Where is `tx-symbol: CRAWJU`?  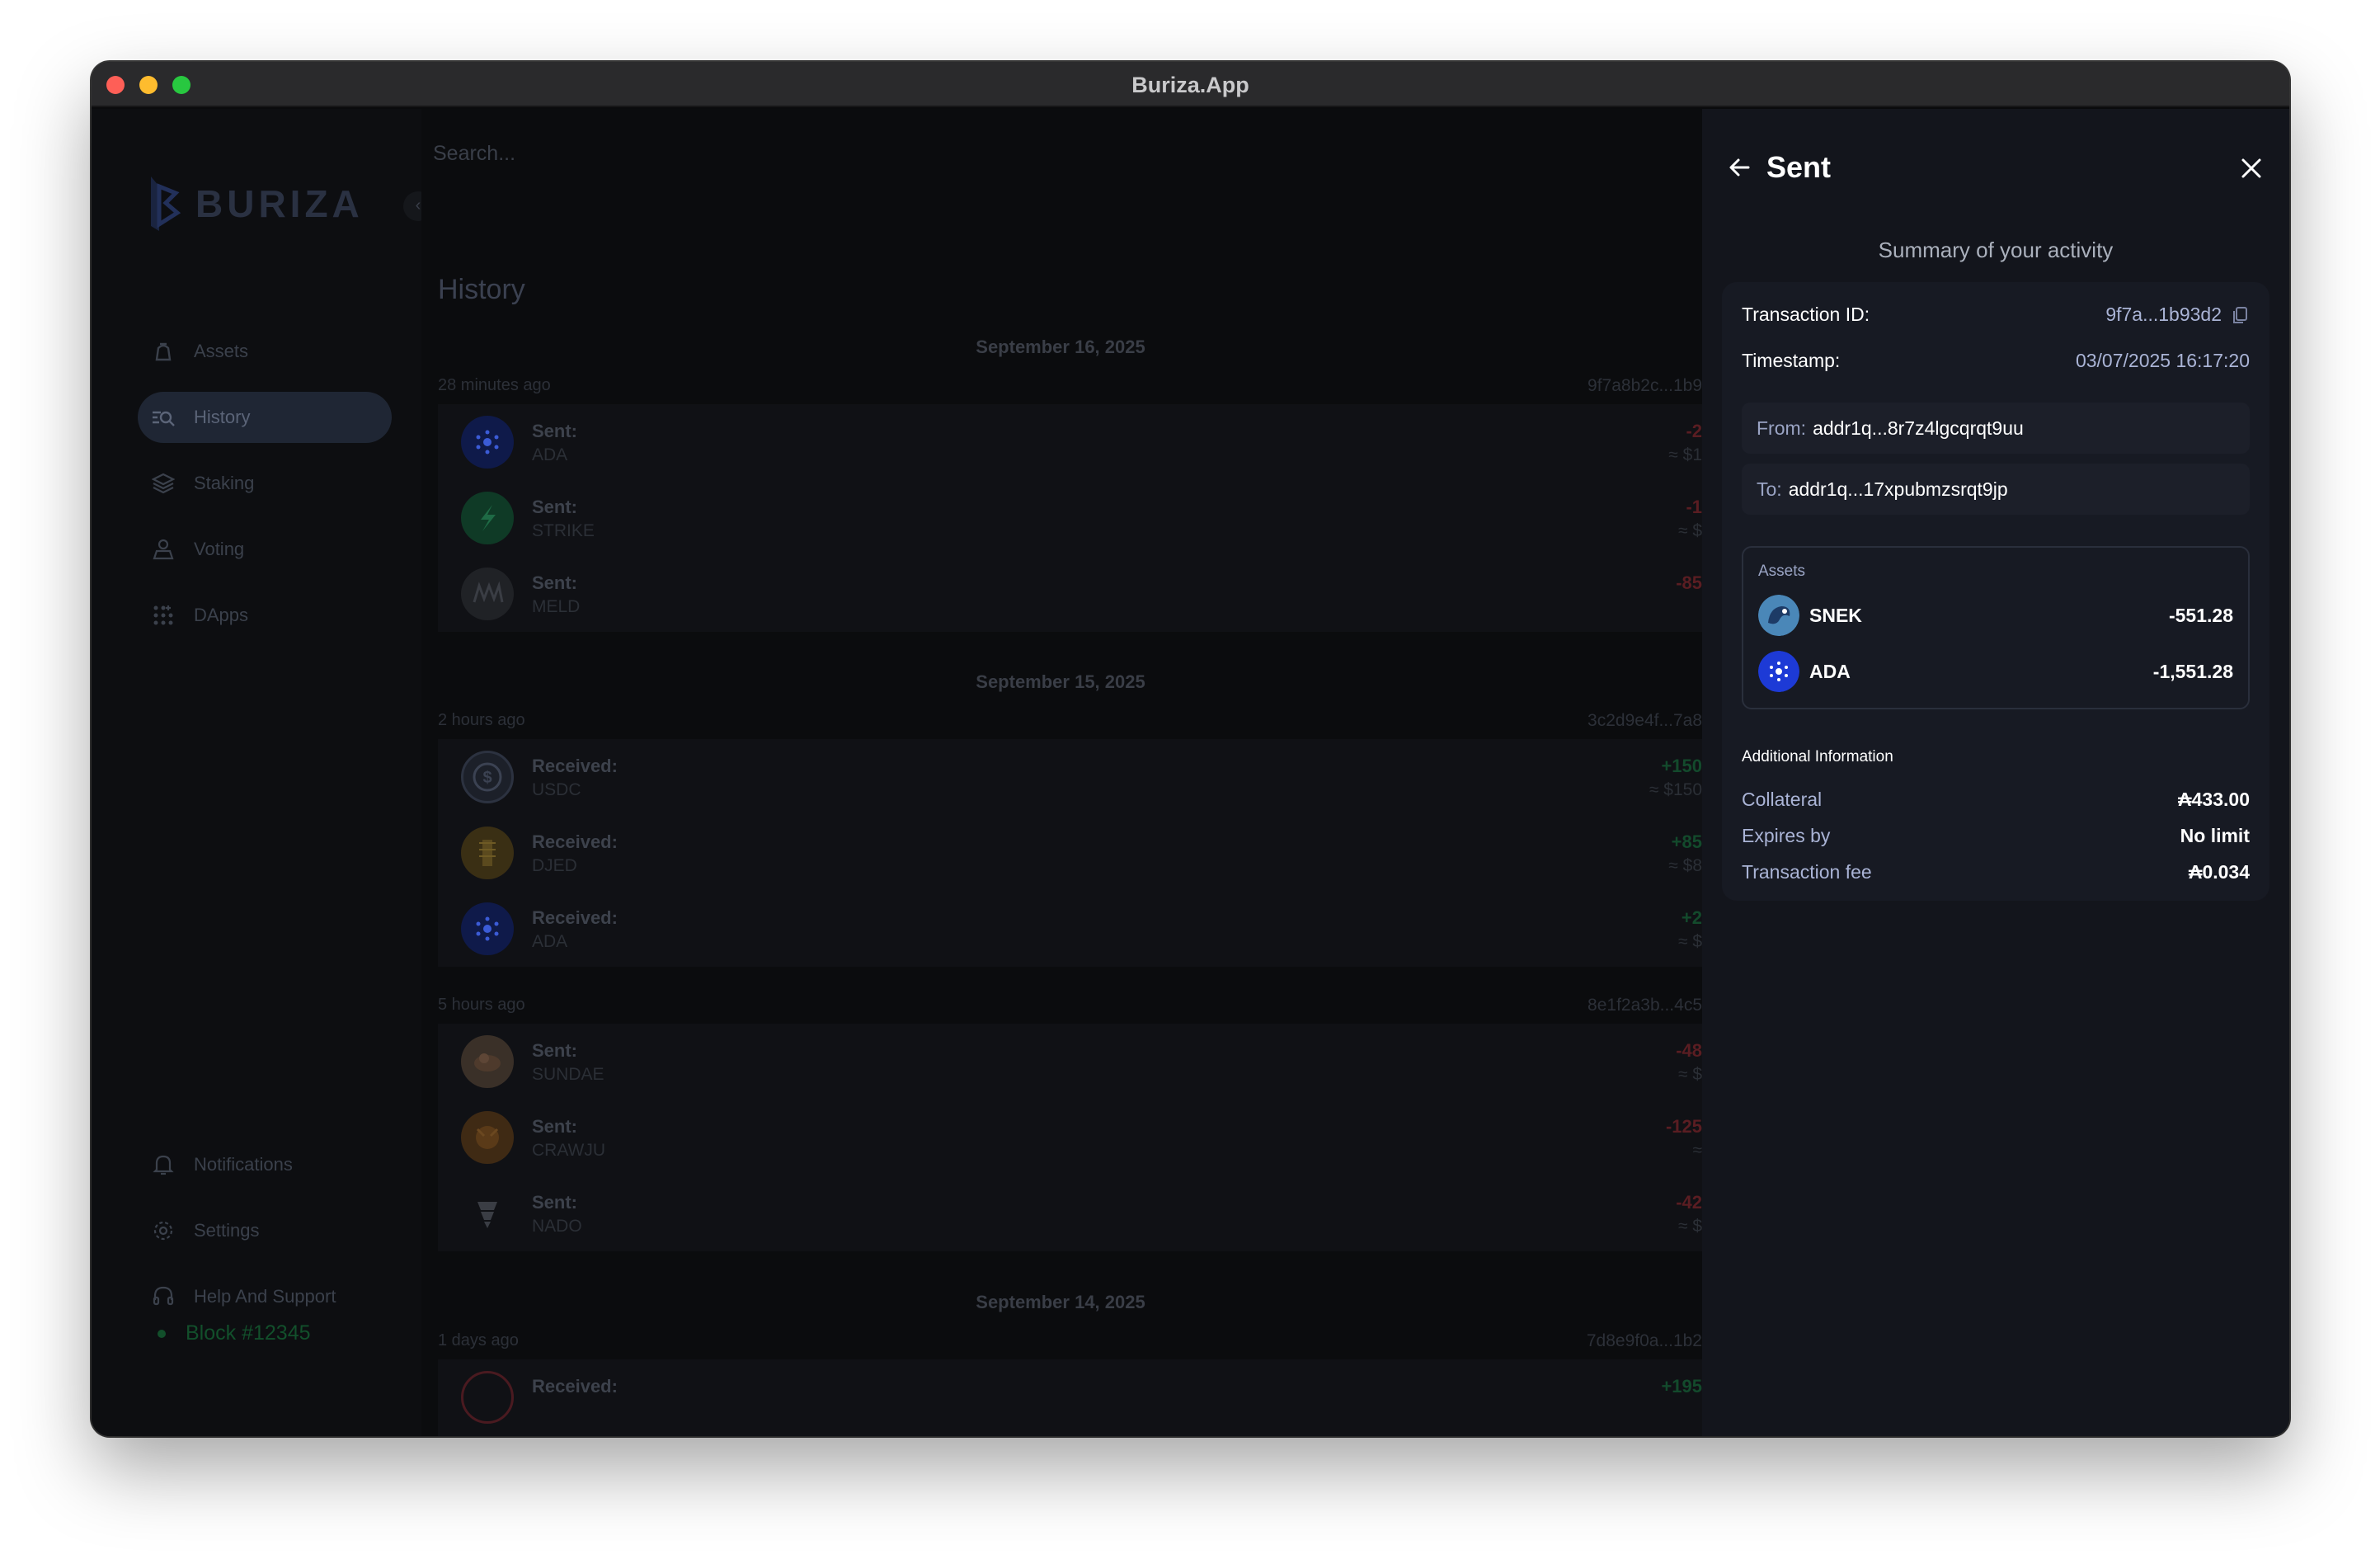 tx-symbol: CRAWJU is located at coordinates (569, 1150).